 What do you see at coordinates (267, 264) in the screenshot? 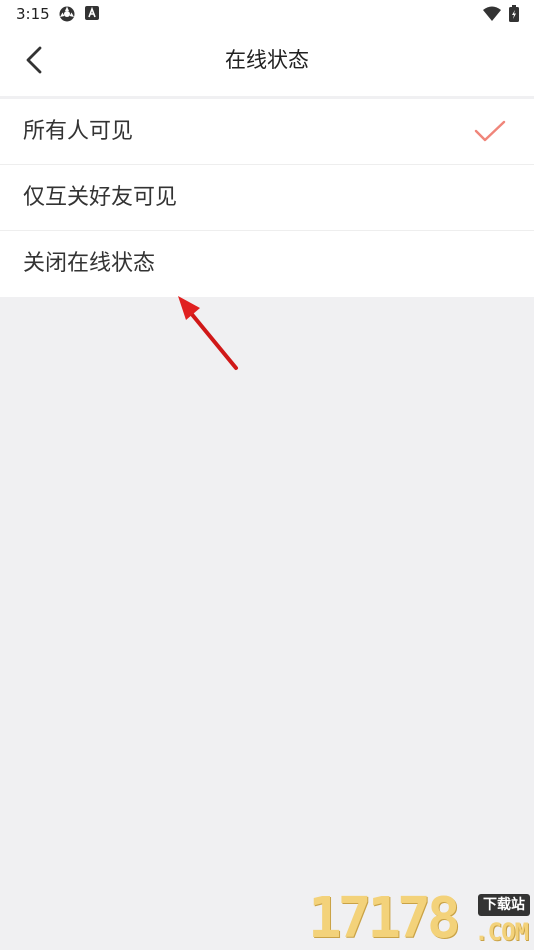
I see `option-turn-off-online-status: 关闭在线状态` at bounding box center [267, 264].